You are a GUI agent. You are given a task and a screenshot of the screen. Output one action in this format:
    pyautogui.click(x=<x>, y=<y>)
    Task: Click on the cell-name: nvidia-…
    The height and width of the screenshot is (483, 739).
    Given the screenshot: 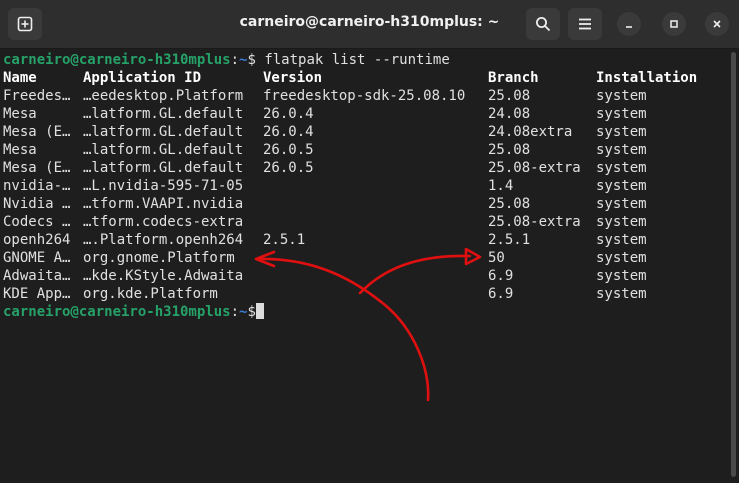 What is the action you would take?
    pyautogui.click(x=37, y=186)
    